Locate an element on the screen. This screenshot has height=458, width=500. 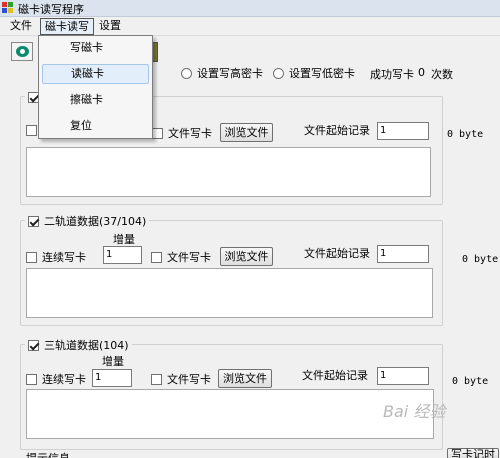
title-bar: 磁卡读写程序 is located at coordinates (250, 8).